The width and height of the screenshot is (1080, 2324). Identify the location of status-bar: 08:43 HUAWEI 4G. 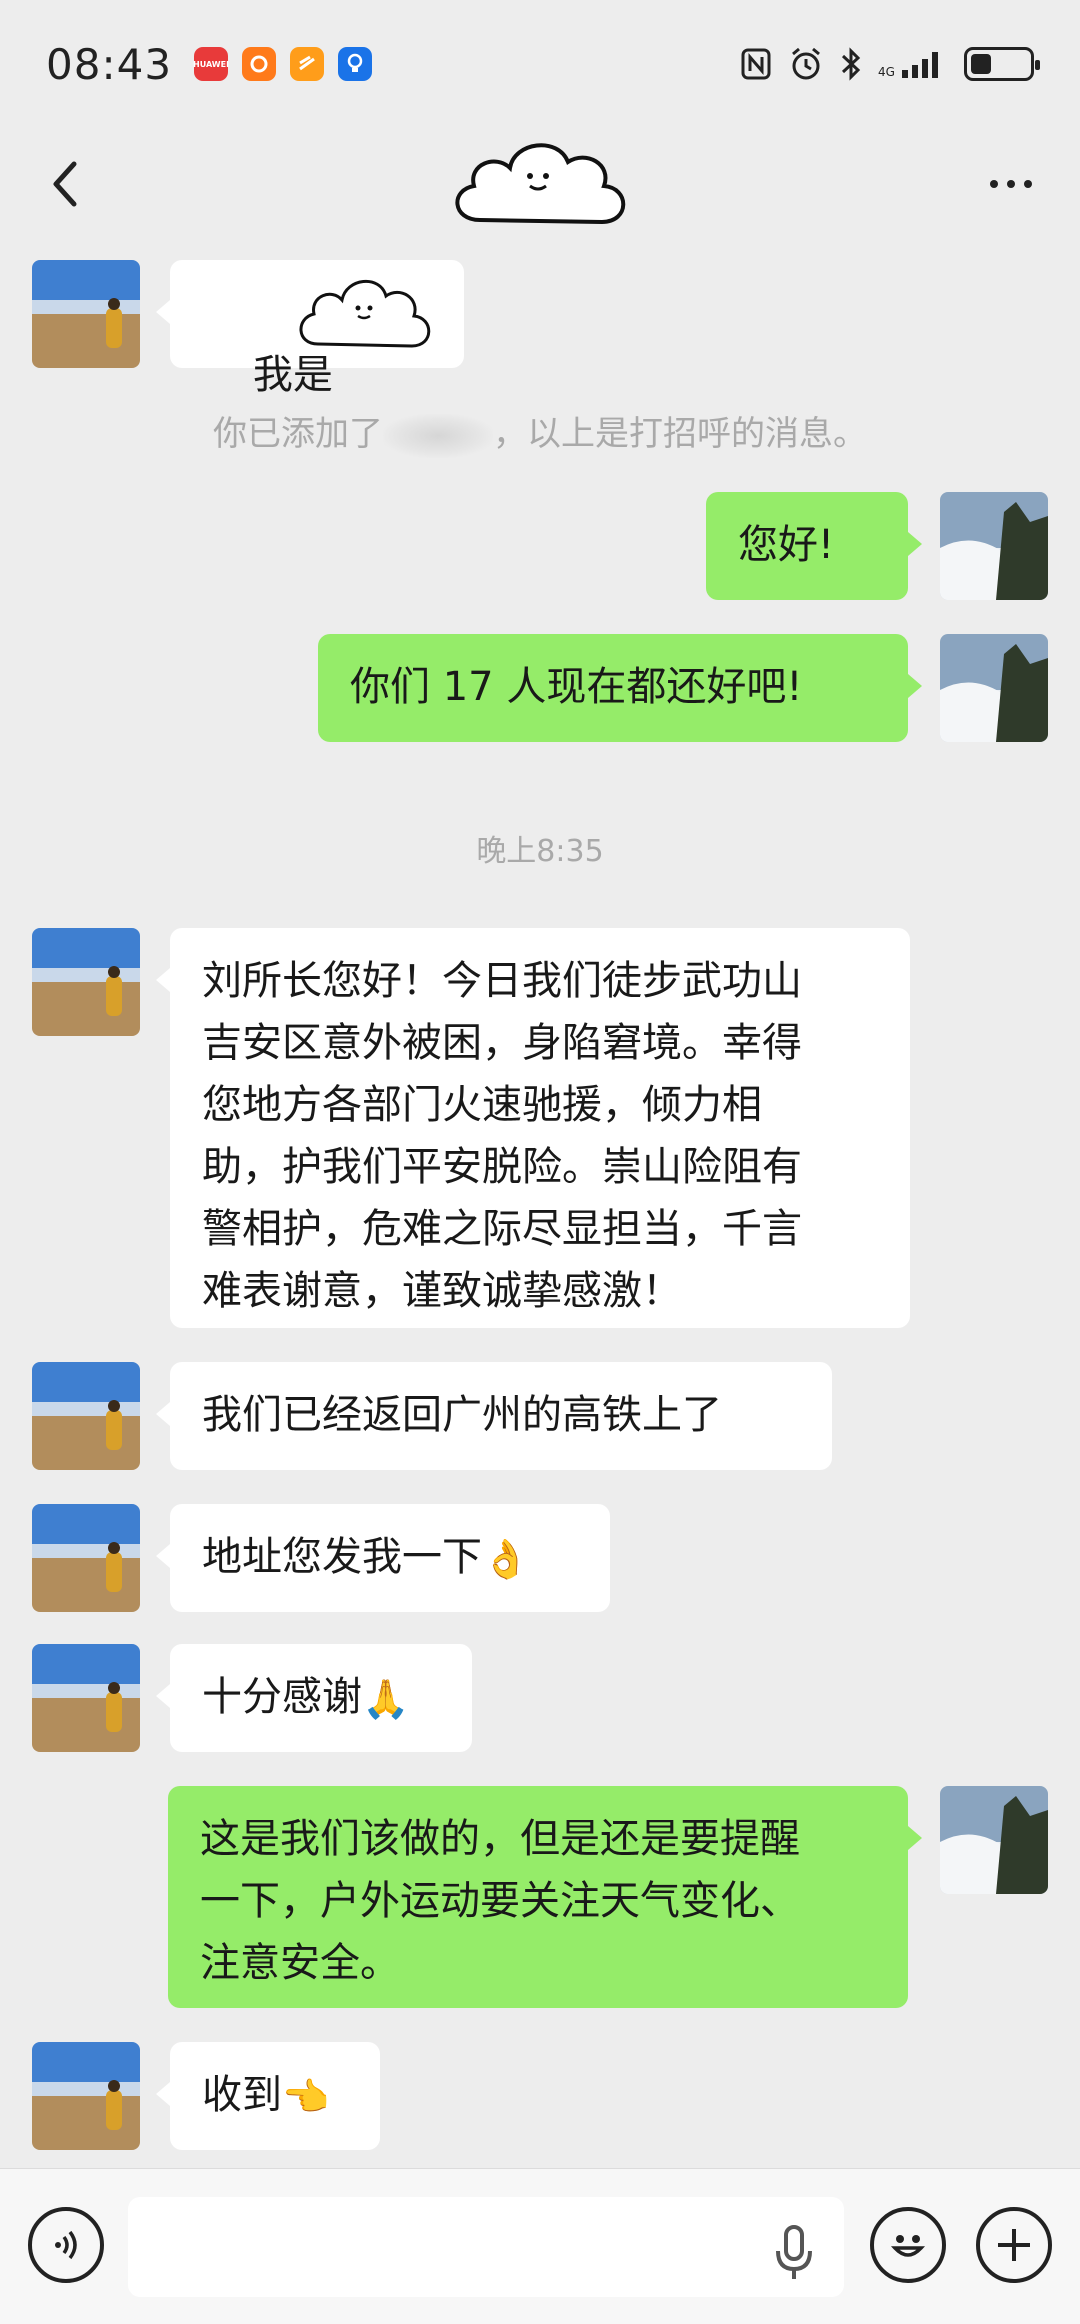
(540, 64).